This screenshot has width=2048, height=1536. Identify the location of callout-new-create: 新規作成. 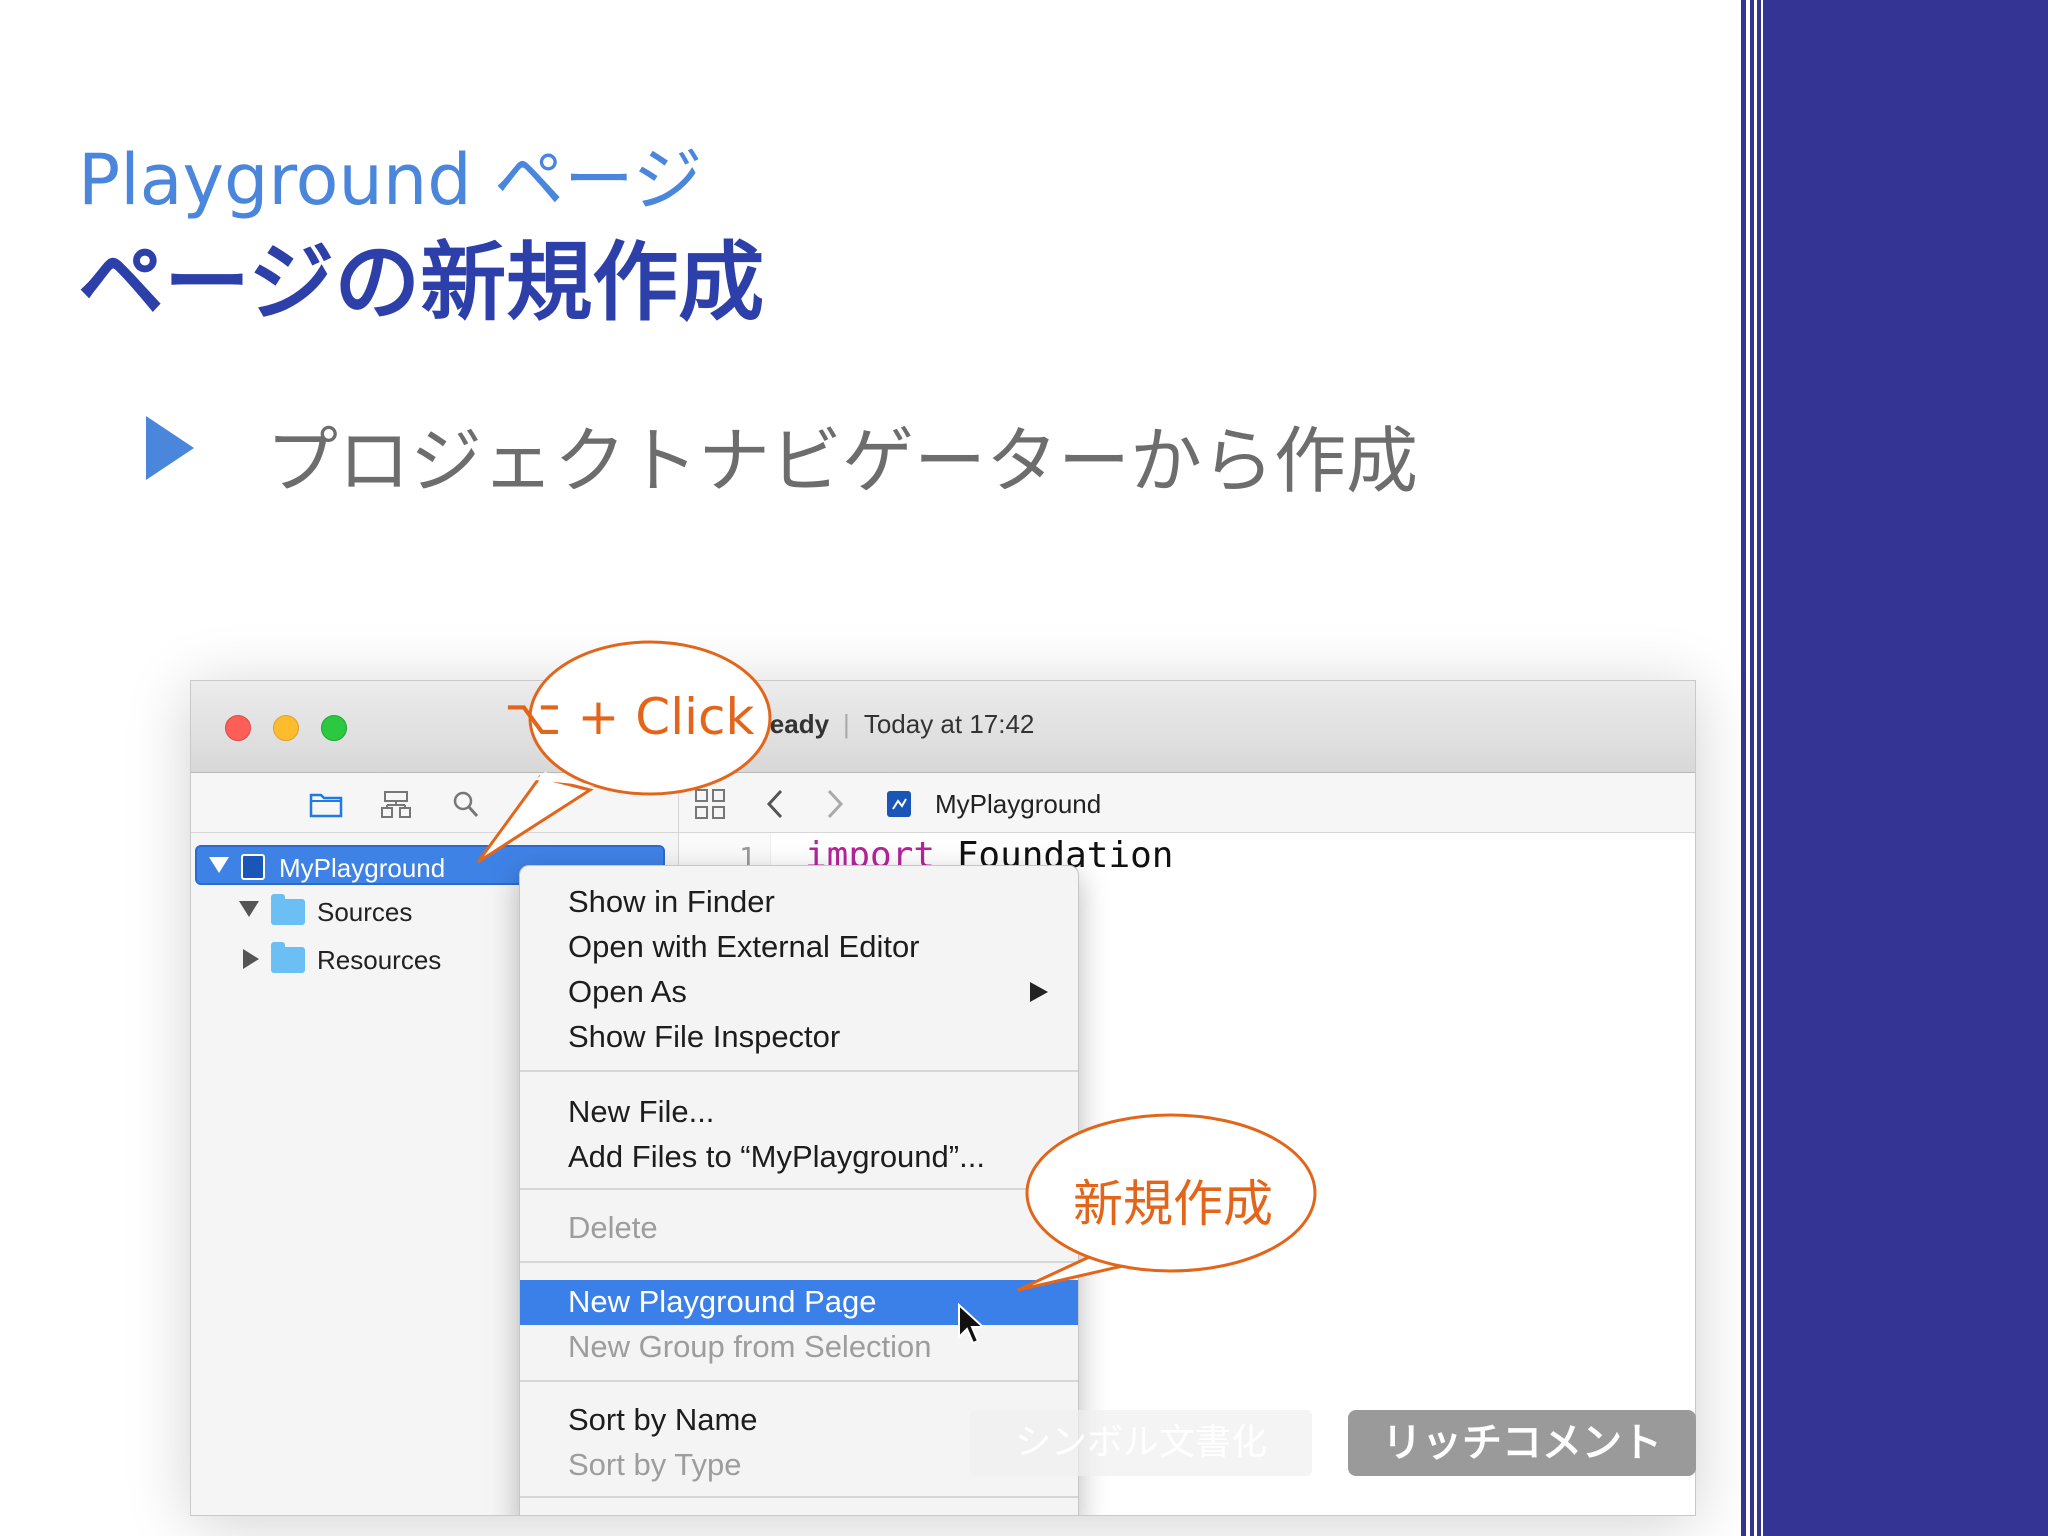
(1173, 1204).